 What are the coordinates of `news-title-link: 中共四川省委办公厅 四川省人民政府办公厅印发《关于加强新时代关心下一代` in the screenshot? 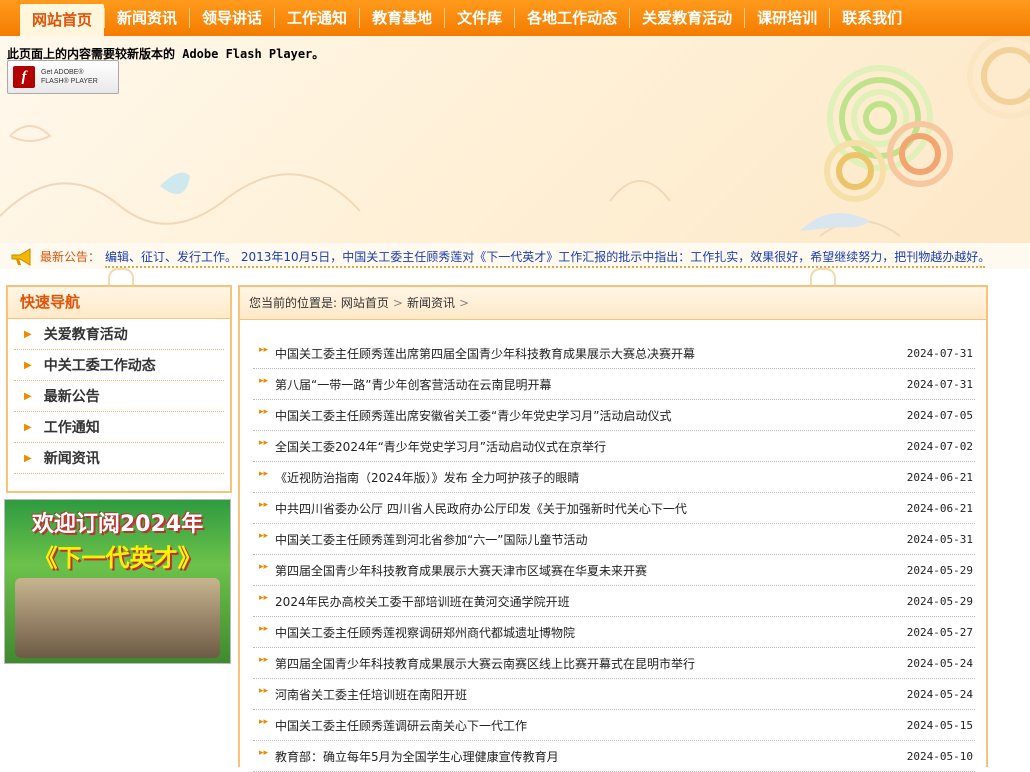 It's located at (481, 508).